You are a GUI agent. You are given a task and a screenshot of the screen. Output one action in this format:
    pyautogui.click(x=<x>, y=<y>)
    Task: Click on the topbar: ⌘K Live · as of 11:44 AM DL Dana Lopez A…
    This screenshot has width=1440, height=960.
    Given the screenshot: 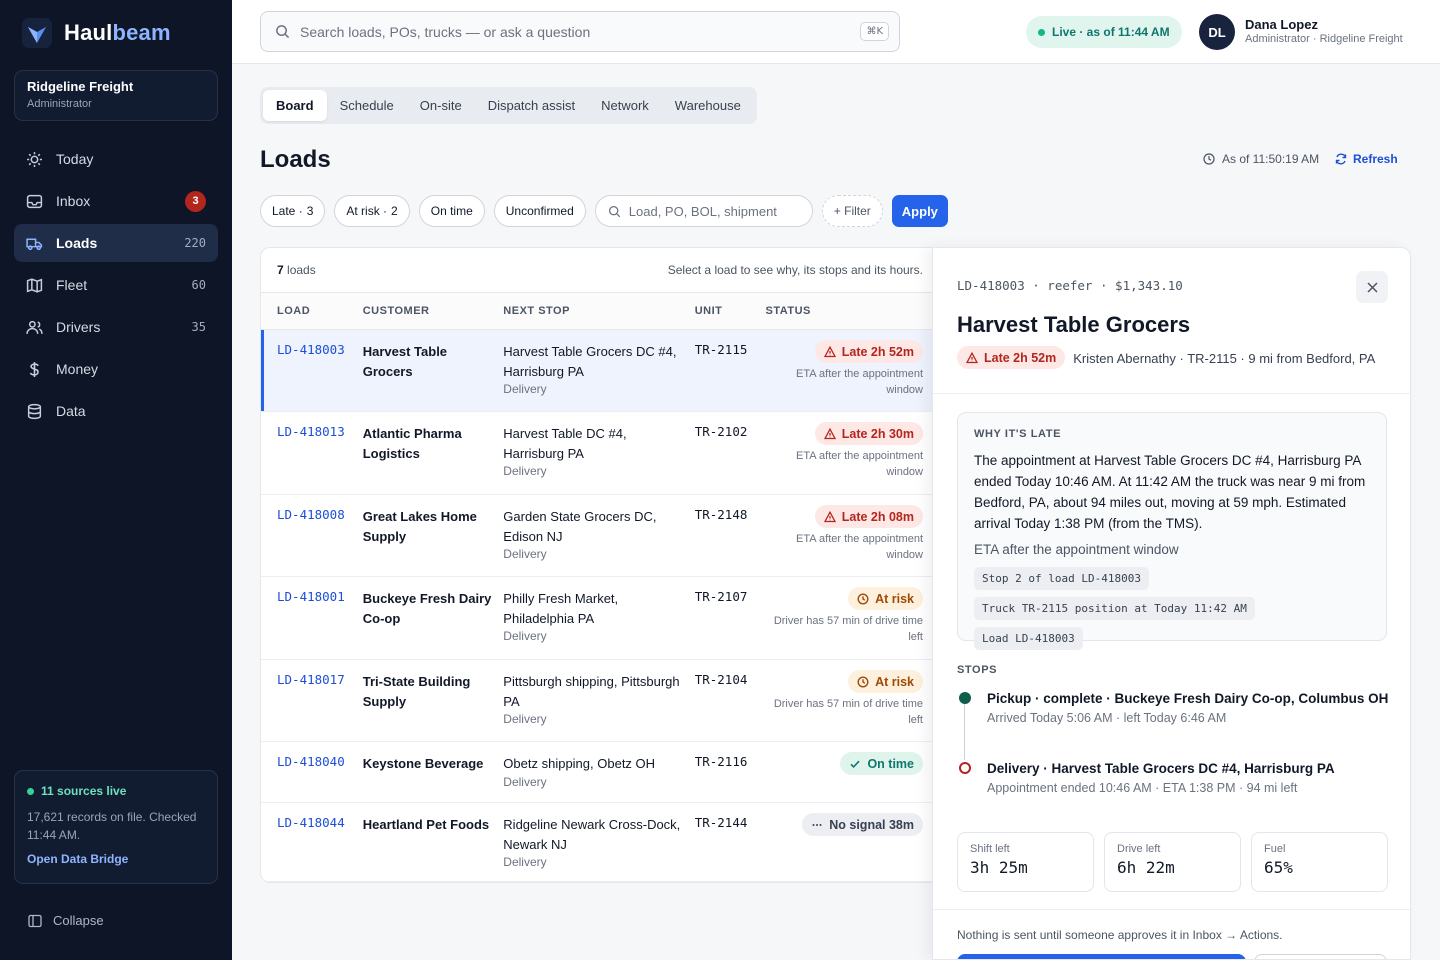 What is the action you would take?
    pyautogui.click(x=836, y=32)
    